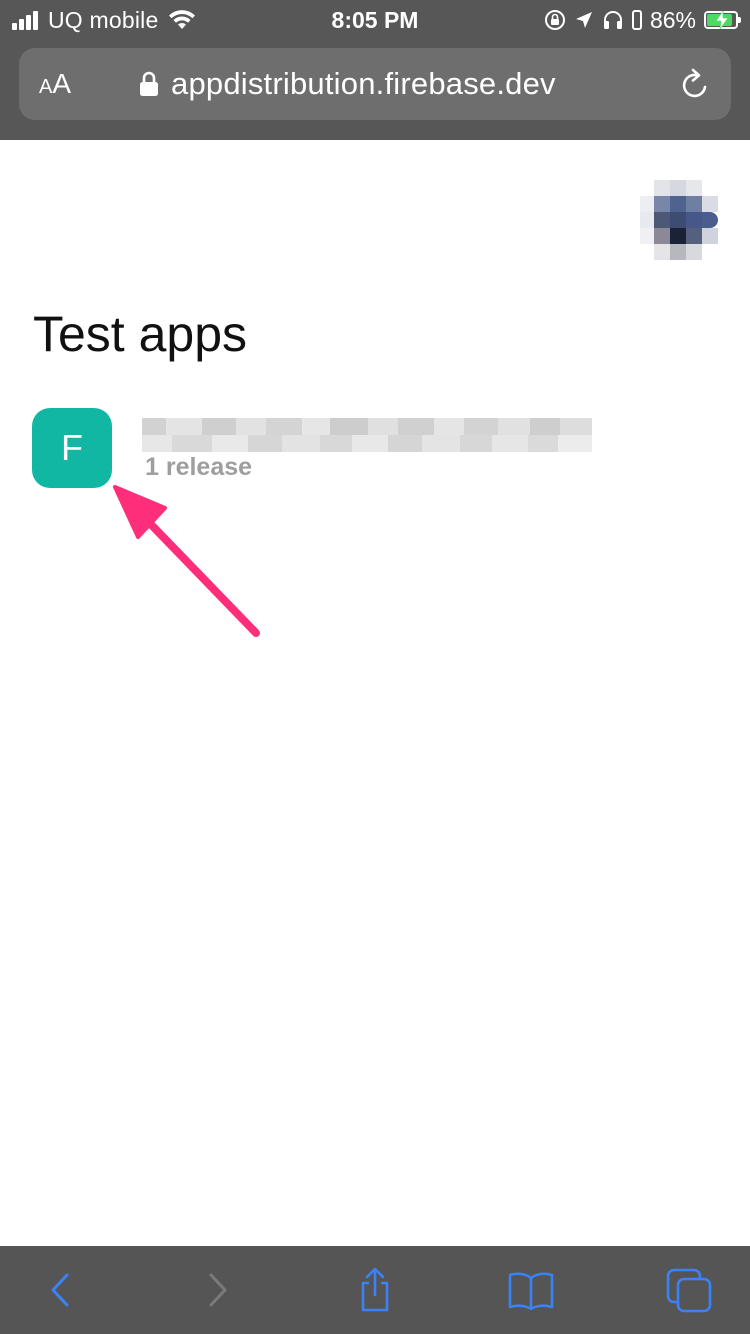 This screenshot has height=1334, width=750. What do you see at coordinates (672, 19) in the screenshot?
I see `battery-percent: 86%` at bounding box center [672, 19].